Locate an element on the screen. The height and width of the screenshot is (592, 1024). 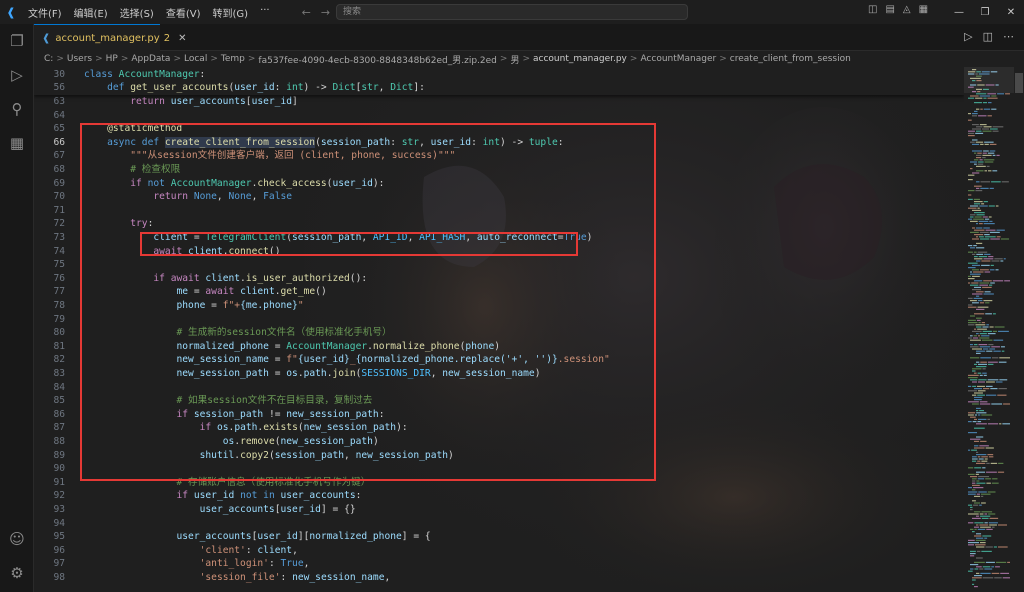
breadcrumb-item: Temp is located at coordinates (233, 59).